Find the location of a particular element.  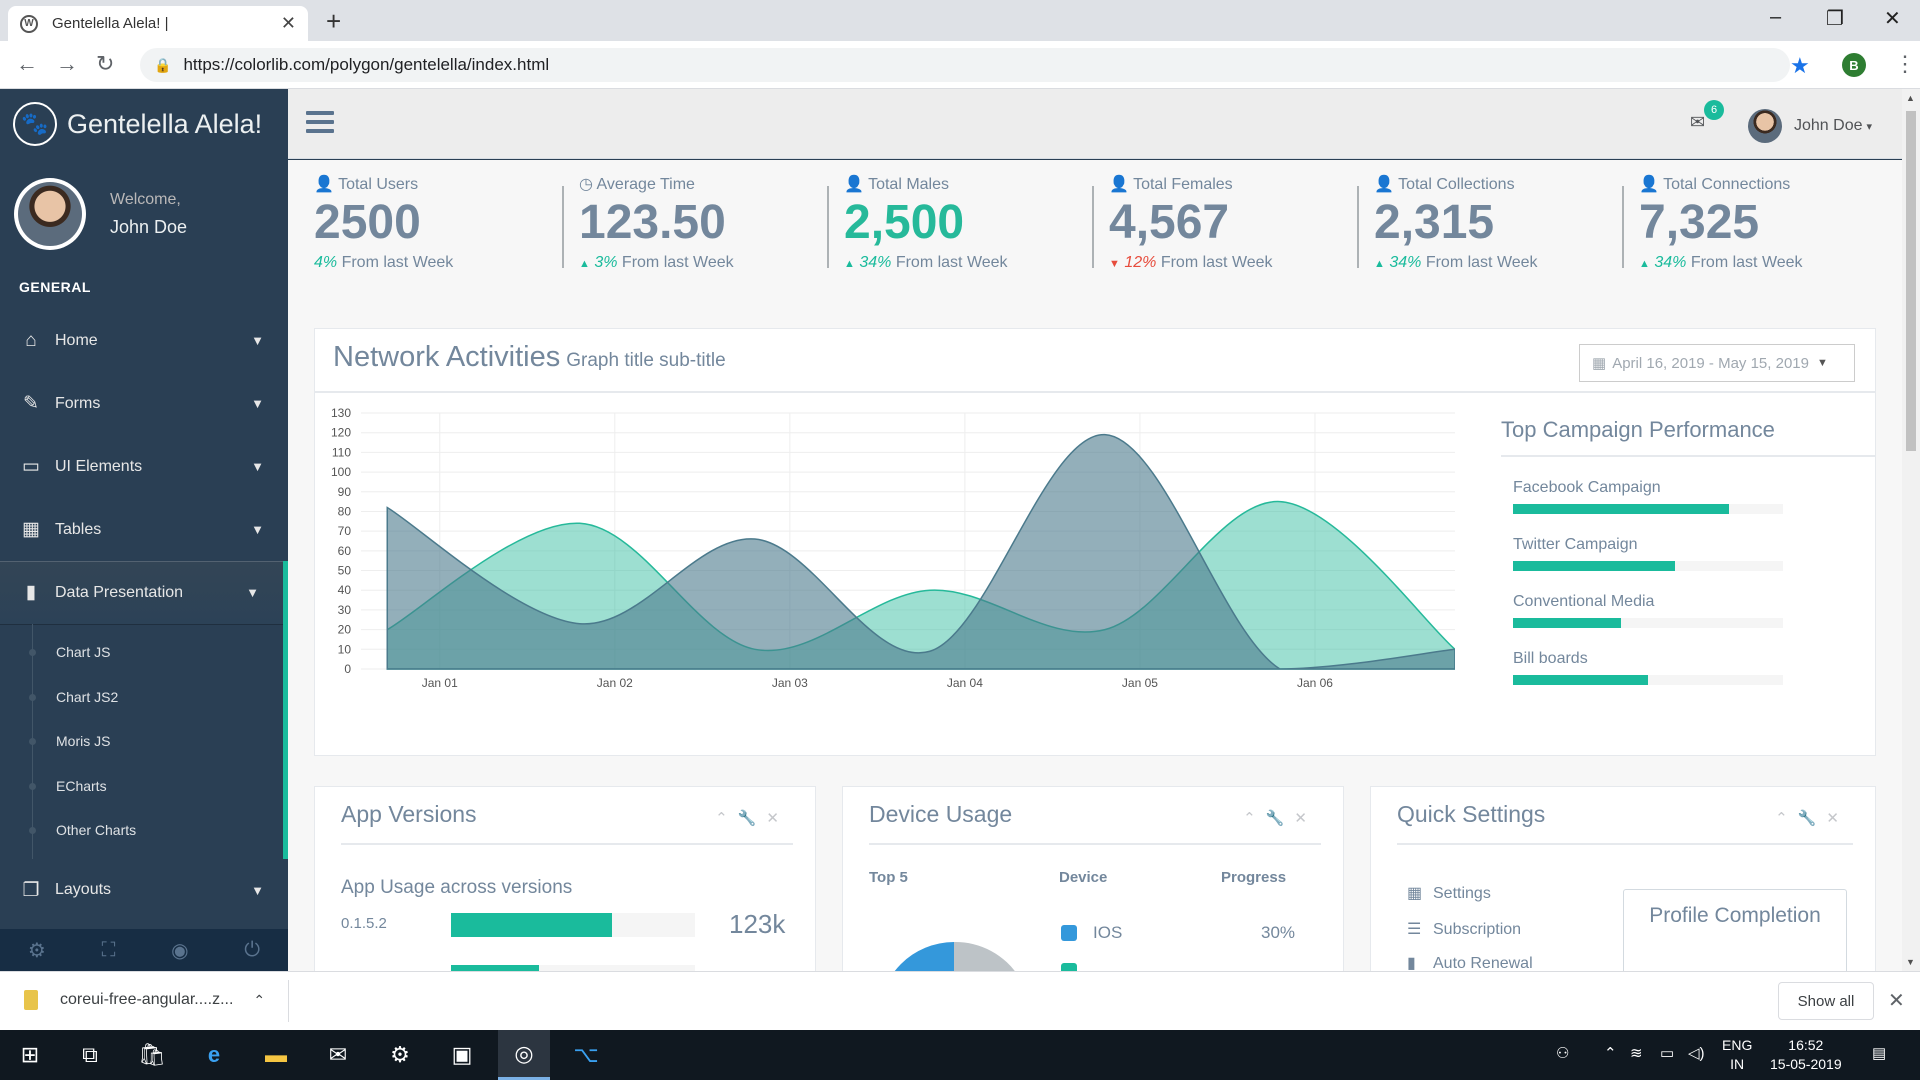

fullscreen-icon: ⛶ is located at coordinates (108, 950).